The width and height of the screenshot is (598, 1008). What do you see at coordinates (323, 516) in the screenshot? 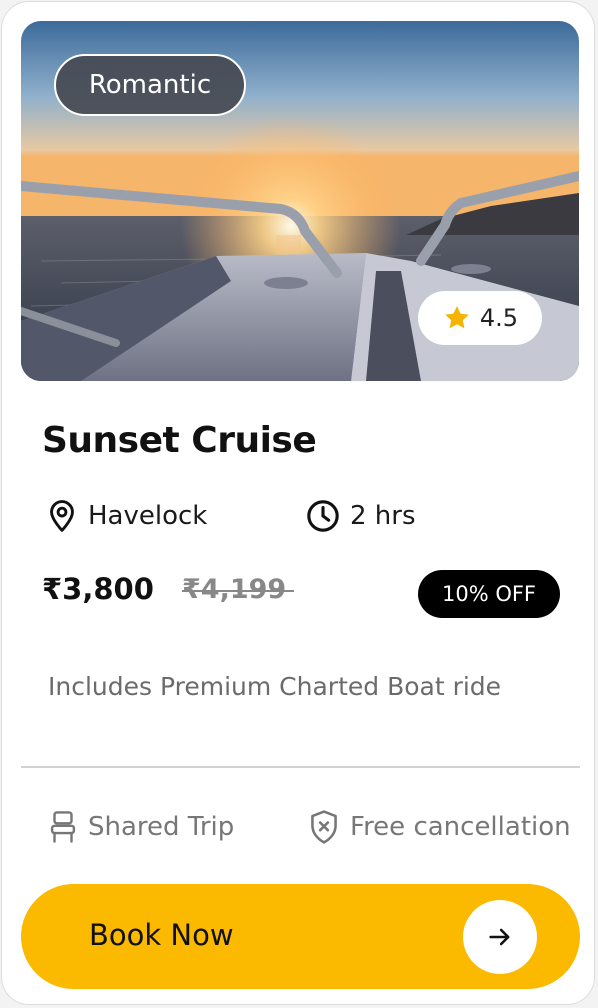
I see `clock-icon` at bounding box center [323, 516].